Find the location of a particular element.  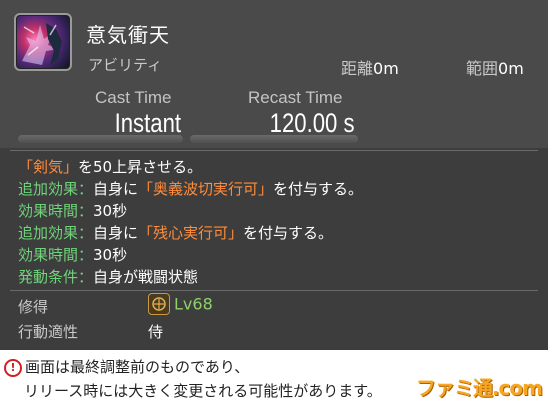

distance-label: 距離 is located at coordinates (357, 68).